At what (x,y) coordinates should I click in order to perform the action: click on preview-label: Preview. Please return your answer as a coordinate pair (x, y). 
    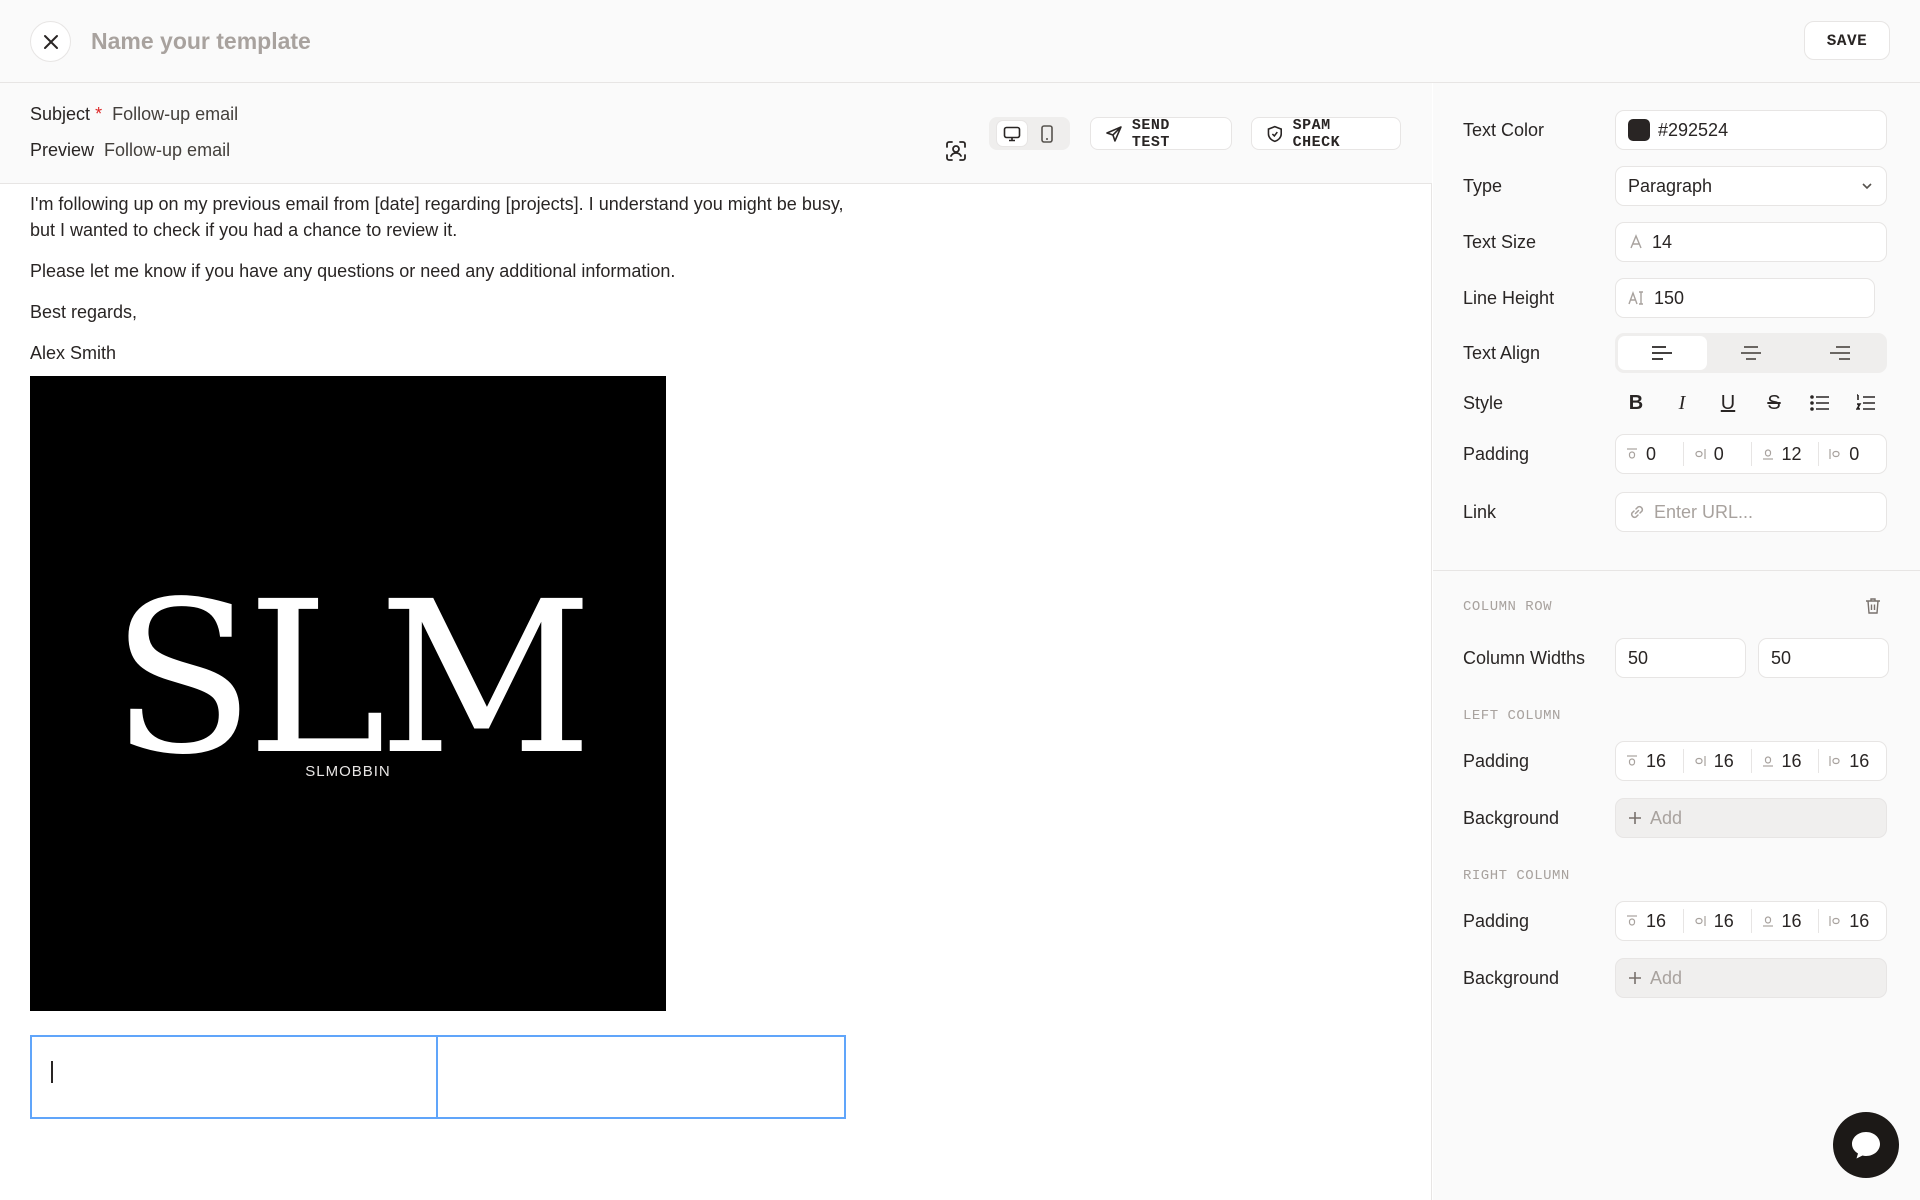
    Looking at the image, I should click on (62, 150).